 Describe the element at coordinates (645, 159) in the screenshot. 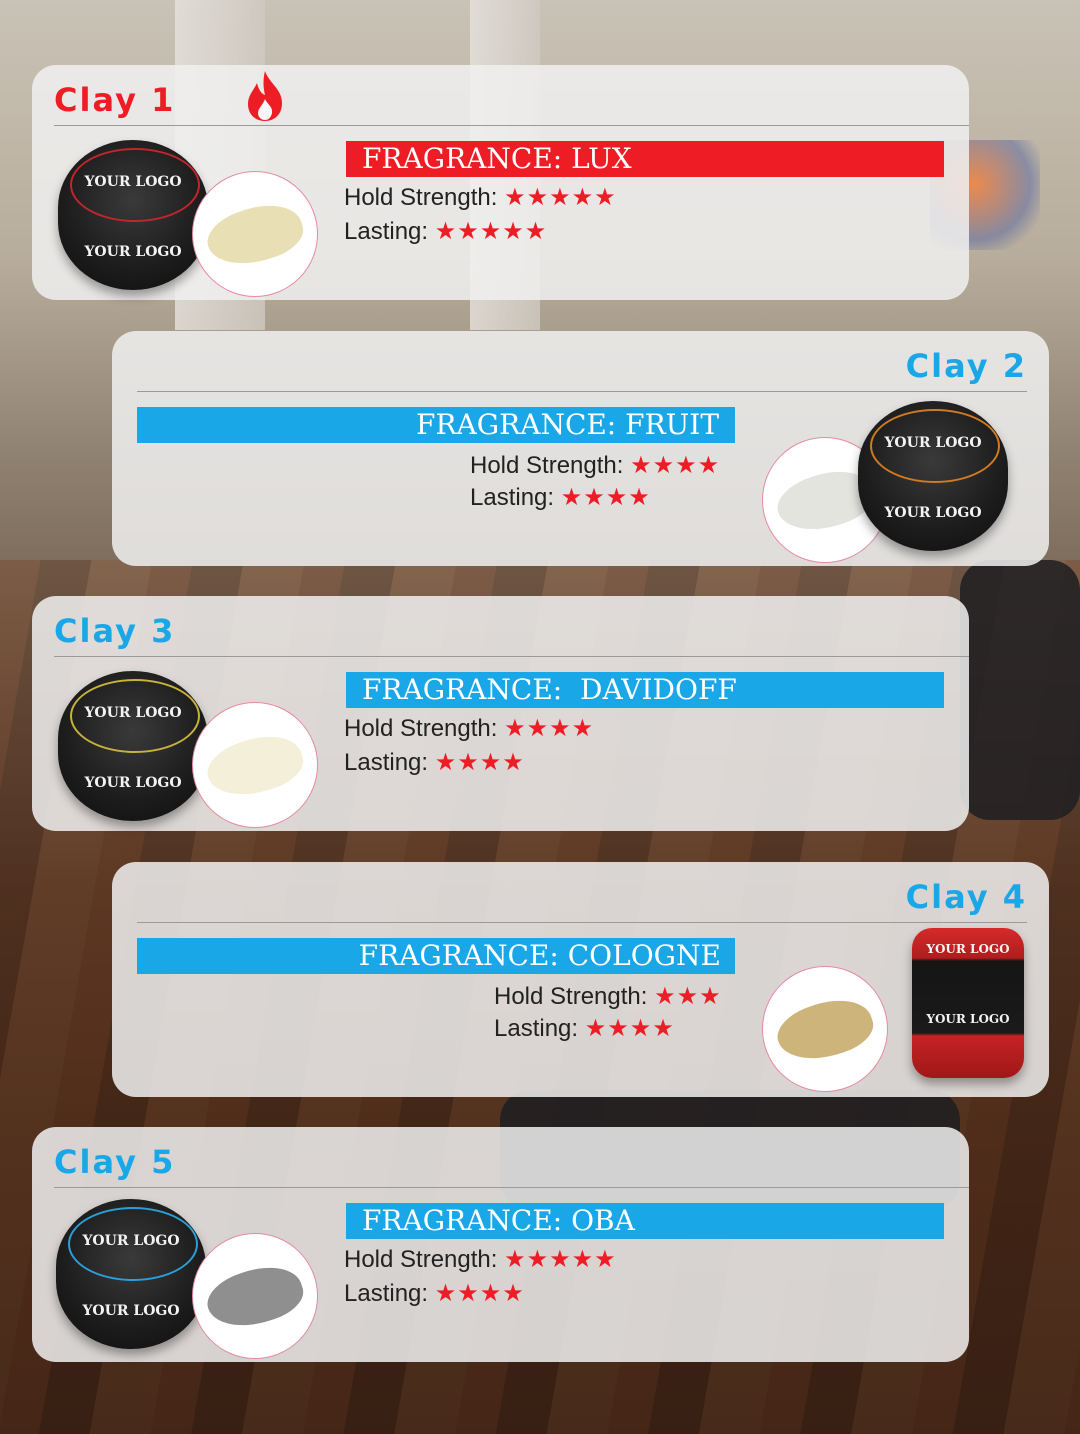

I see `fragrance-banner: FRAGRANCE: LUX` at that location.